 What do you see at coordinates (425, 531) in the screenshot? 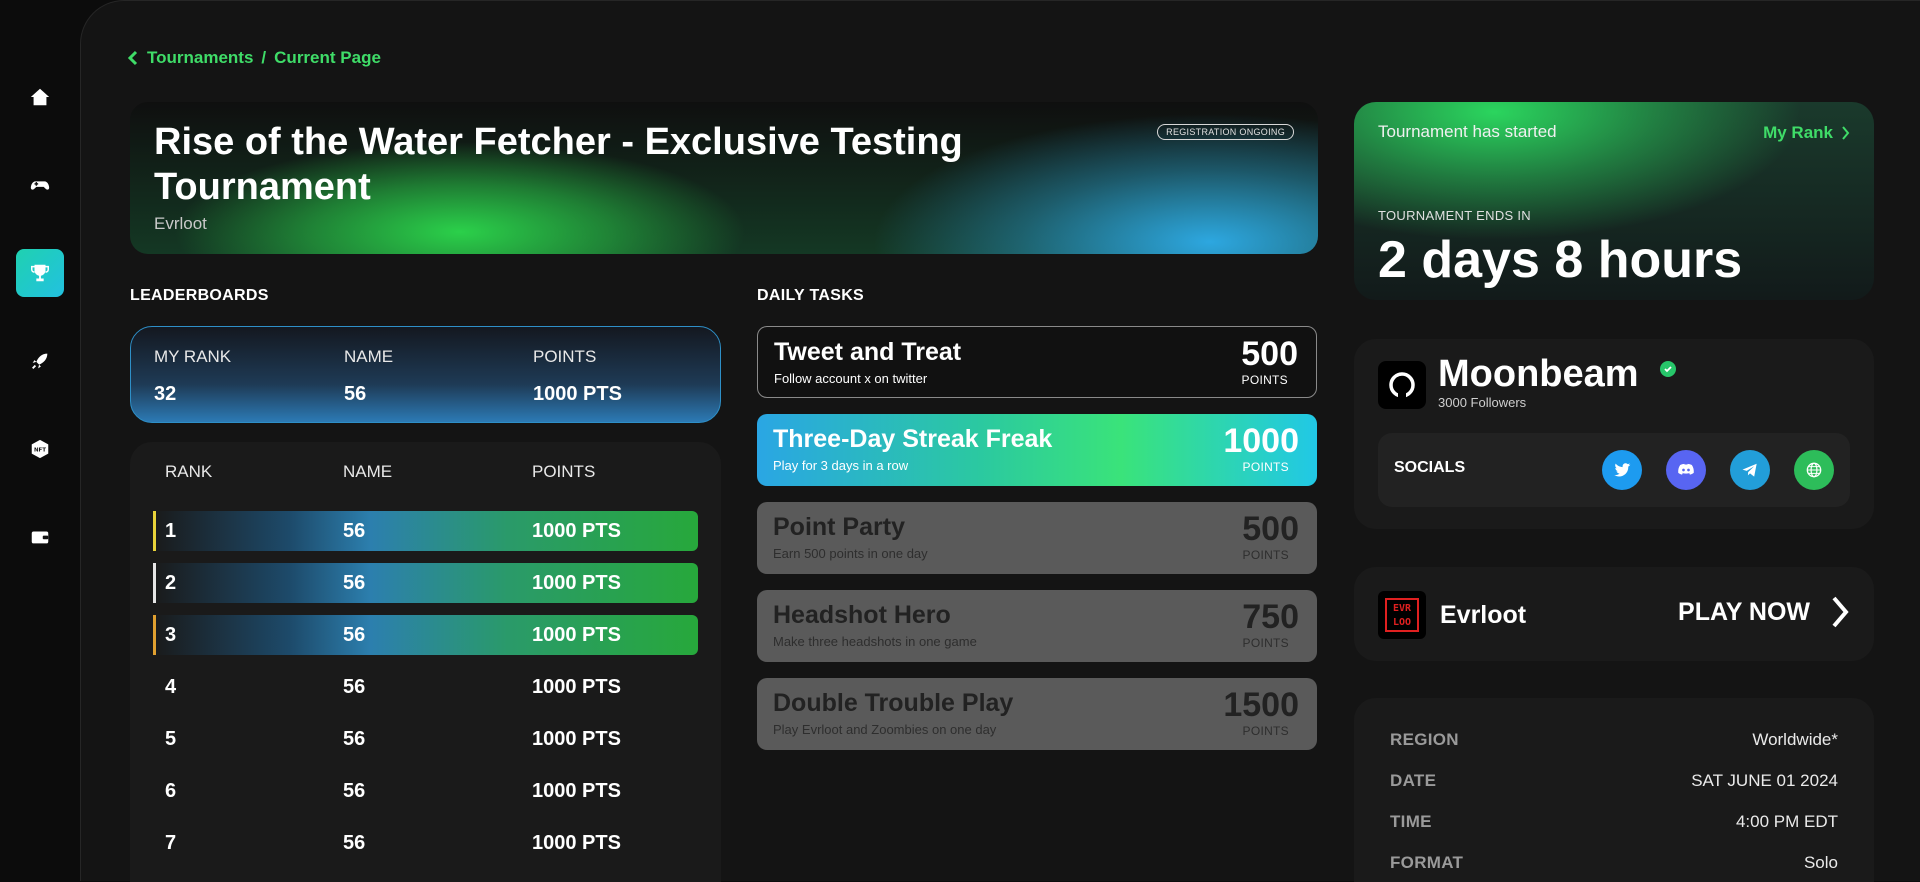
I see `leaderboard-row: 1 56 1000 PTS` at bounding box center [425, 531].